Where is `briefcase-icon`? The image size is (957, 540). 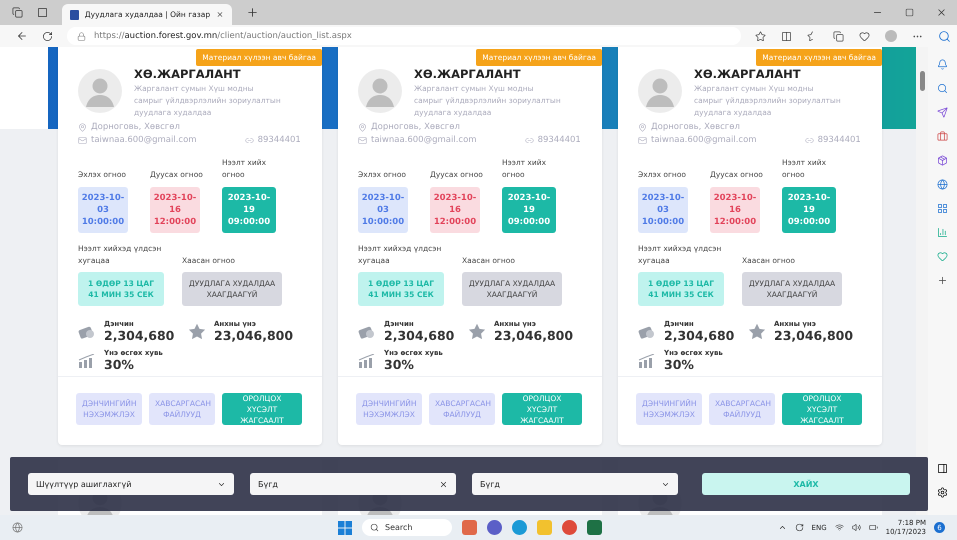
briefcase-icon is located at coordinates (942, 136).